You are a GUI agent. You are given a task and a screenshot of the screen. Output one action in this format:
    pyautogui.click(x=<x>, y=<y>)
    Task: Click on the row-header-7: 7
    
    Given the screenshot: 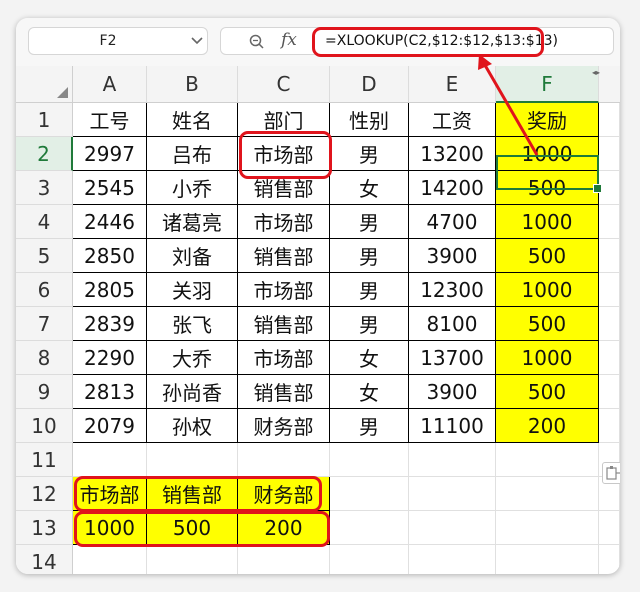 What is the action you would take?
    pyautogui.click(x=44, y=324)
    